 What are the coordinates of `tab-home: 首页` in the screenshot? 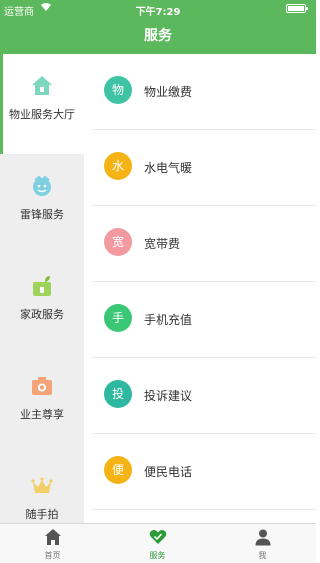 It's located at (52, 543).